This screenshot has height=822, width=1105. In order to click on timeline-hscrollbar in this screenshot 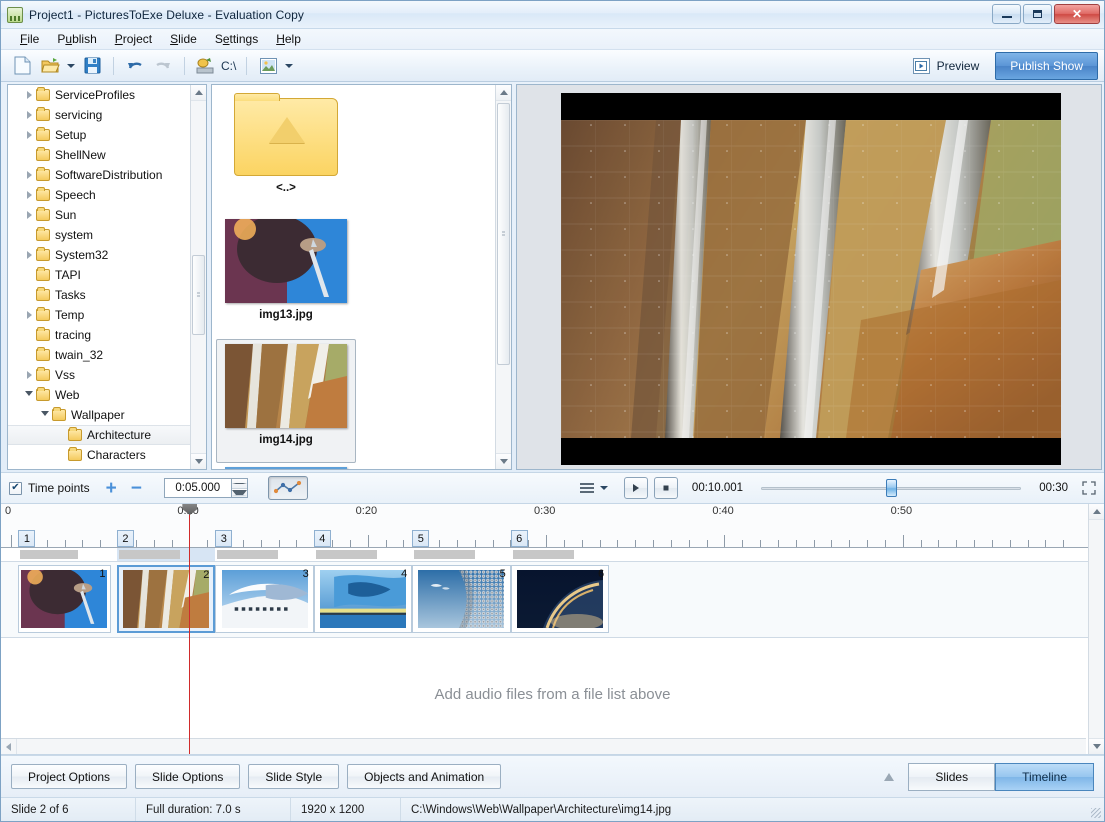, I will do `click(543, 746)`.